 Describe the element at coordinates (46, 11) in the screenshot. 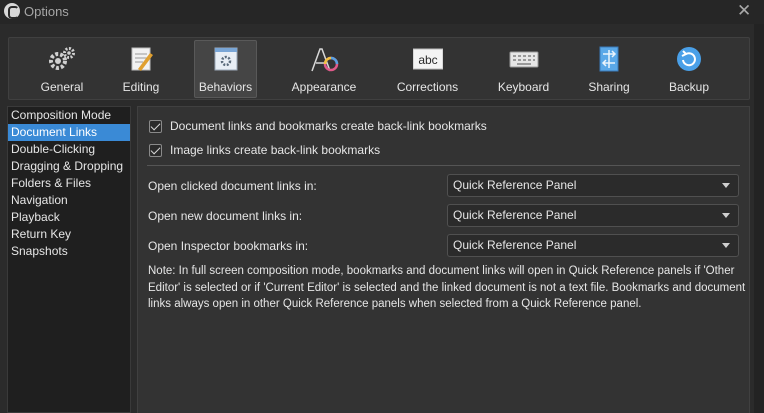

I see `window-title: Options` at that location.